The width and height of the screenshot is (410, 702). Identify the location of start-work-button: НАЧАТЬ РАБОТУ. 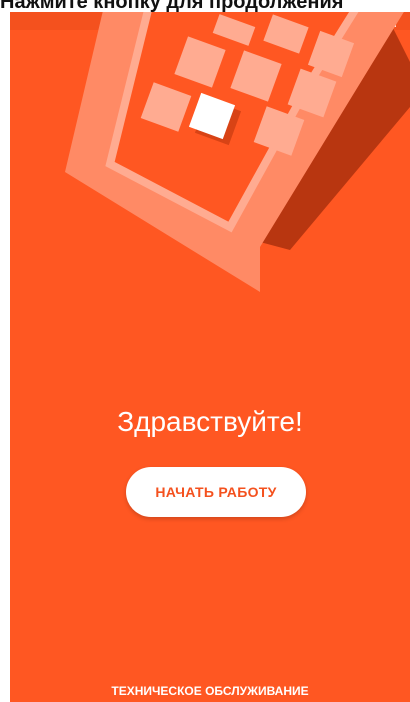
(216, 492).